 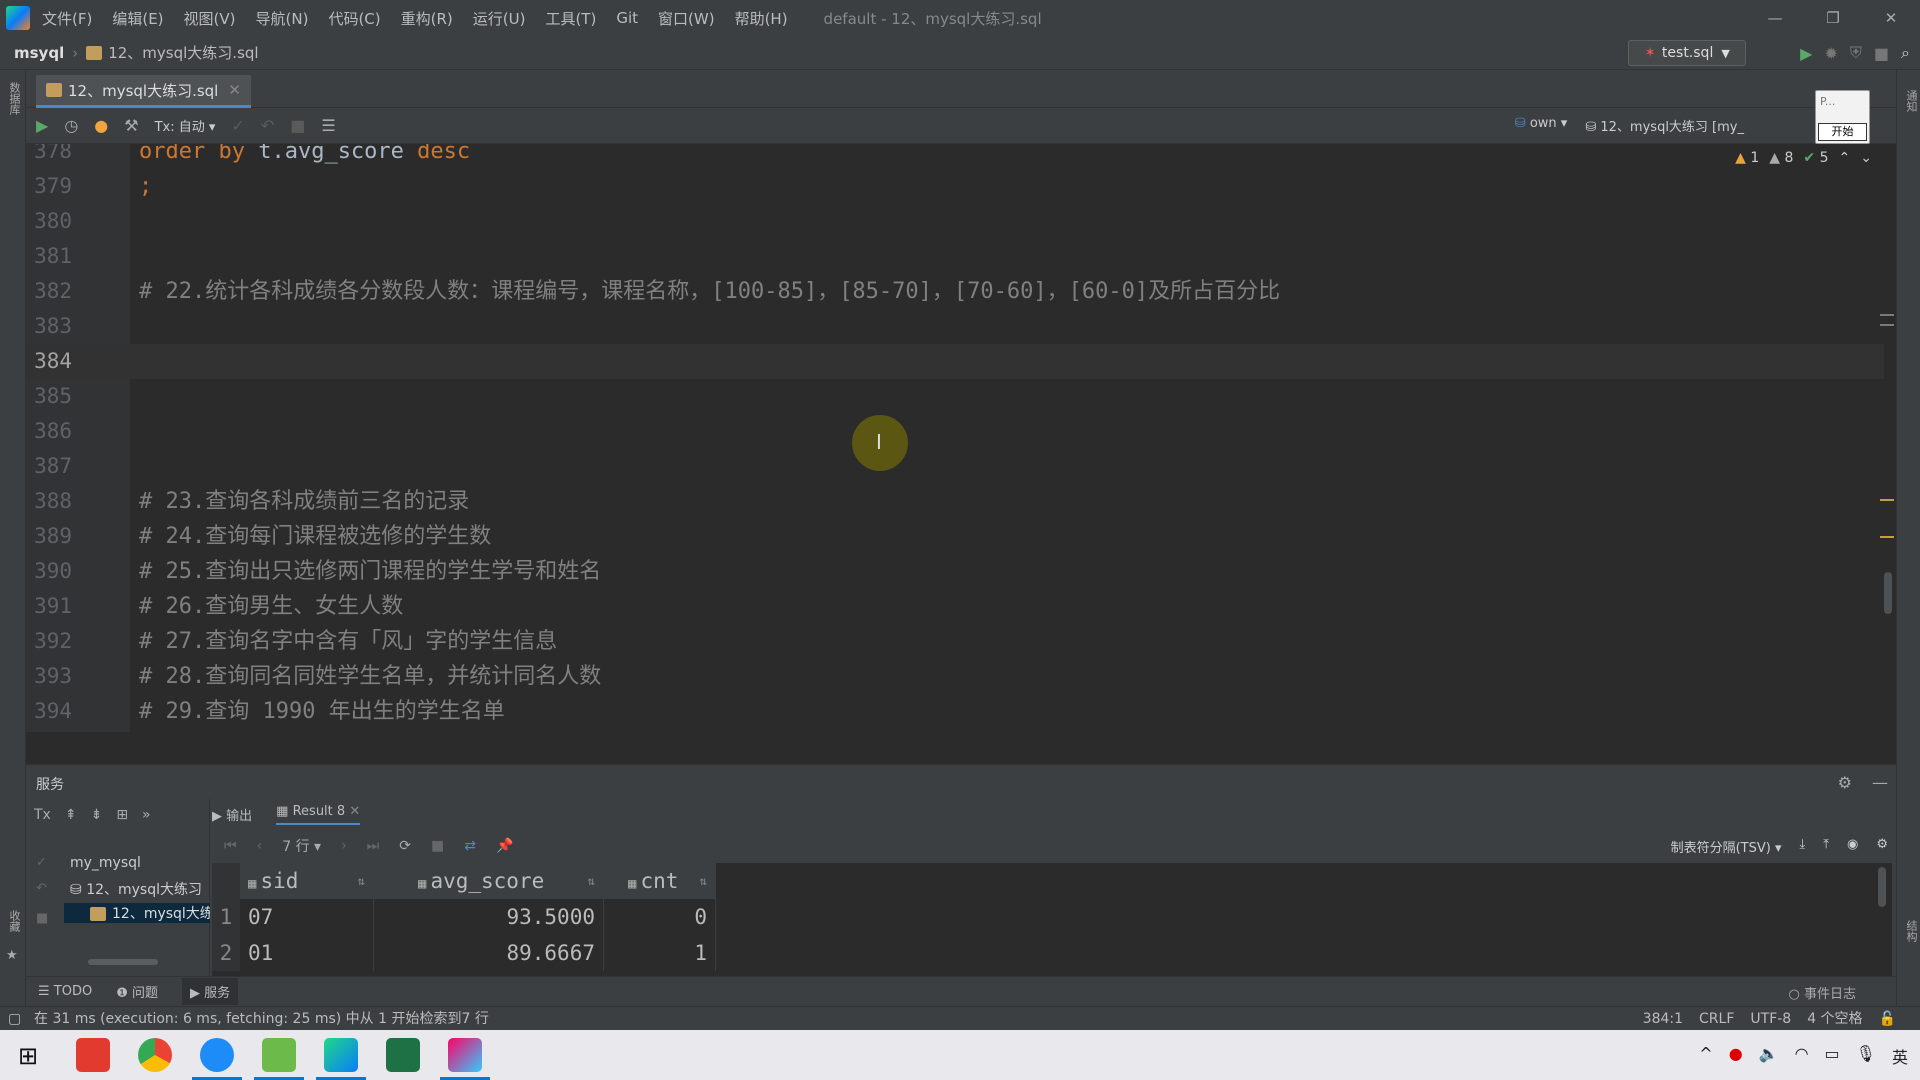 What do you see at coordinates (143, 91) in the screenshot?
I see `editor-tab-active: 12、mysql大练习.sql ✕` at bounding box center [143, 91].